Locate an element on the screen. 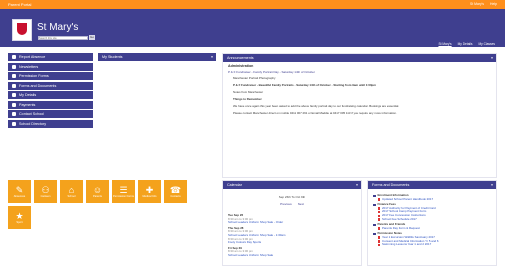  people-icon: ☺ is located at coordinates (97, 190).